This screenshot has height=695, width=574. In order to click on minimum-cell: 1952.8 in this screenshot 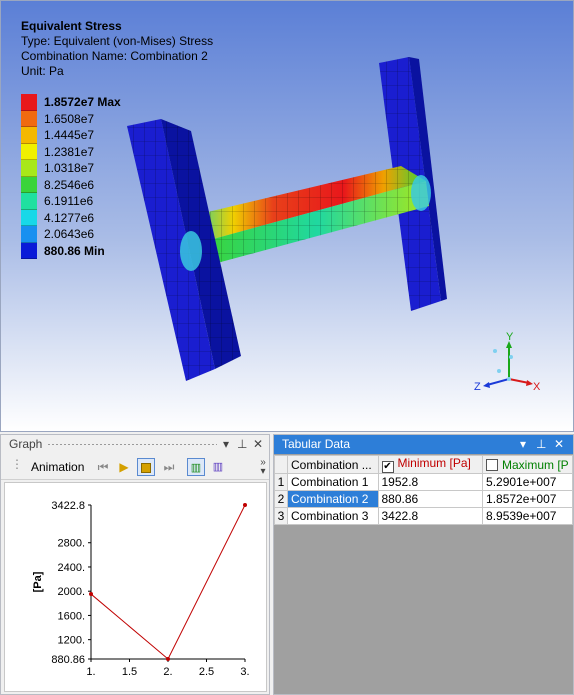, I will do `click(430, 482)`.